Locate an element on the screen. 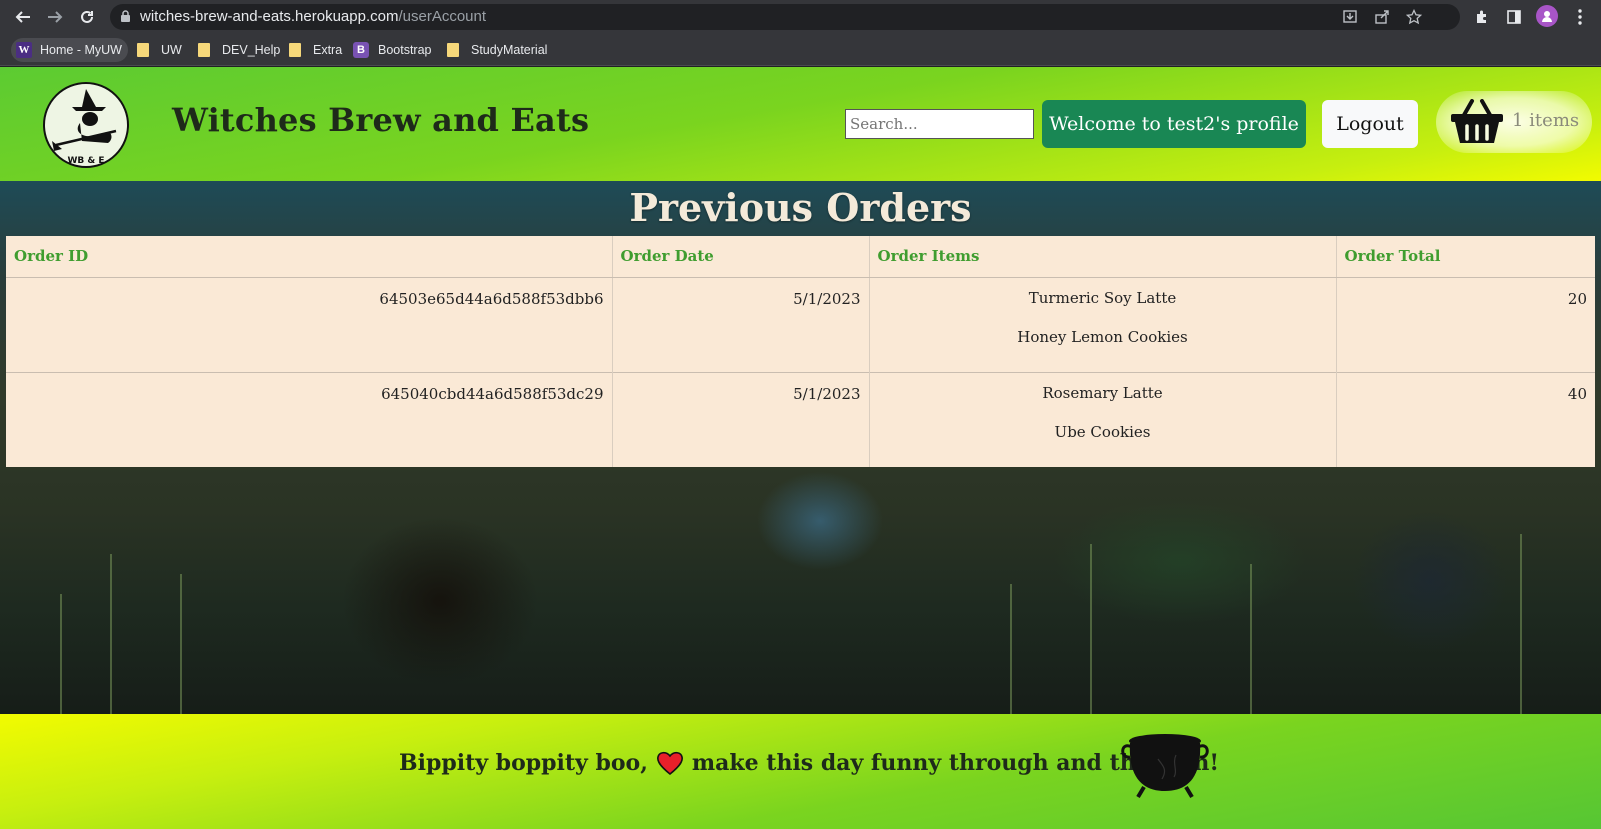  bookmark-extra: Extra is located at coordinates (315, 50).